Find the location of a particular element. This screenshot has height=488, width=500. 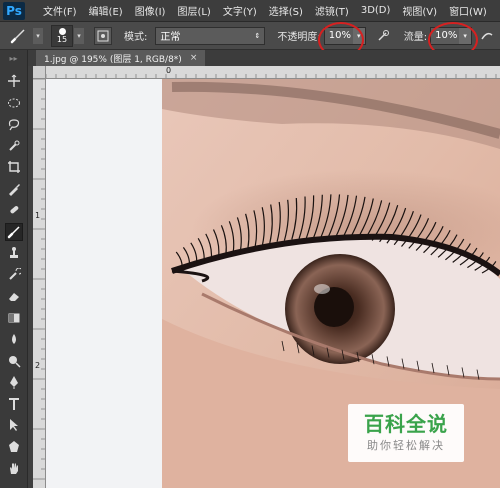

type-tool-button is located at coordinates (14, 404).